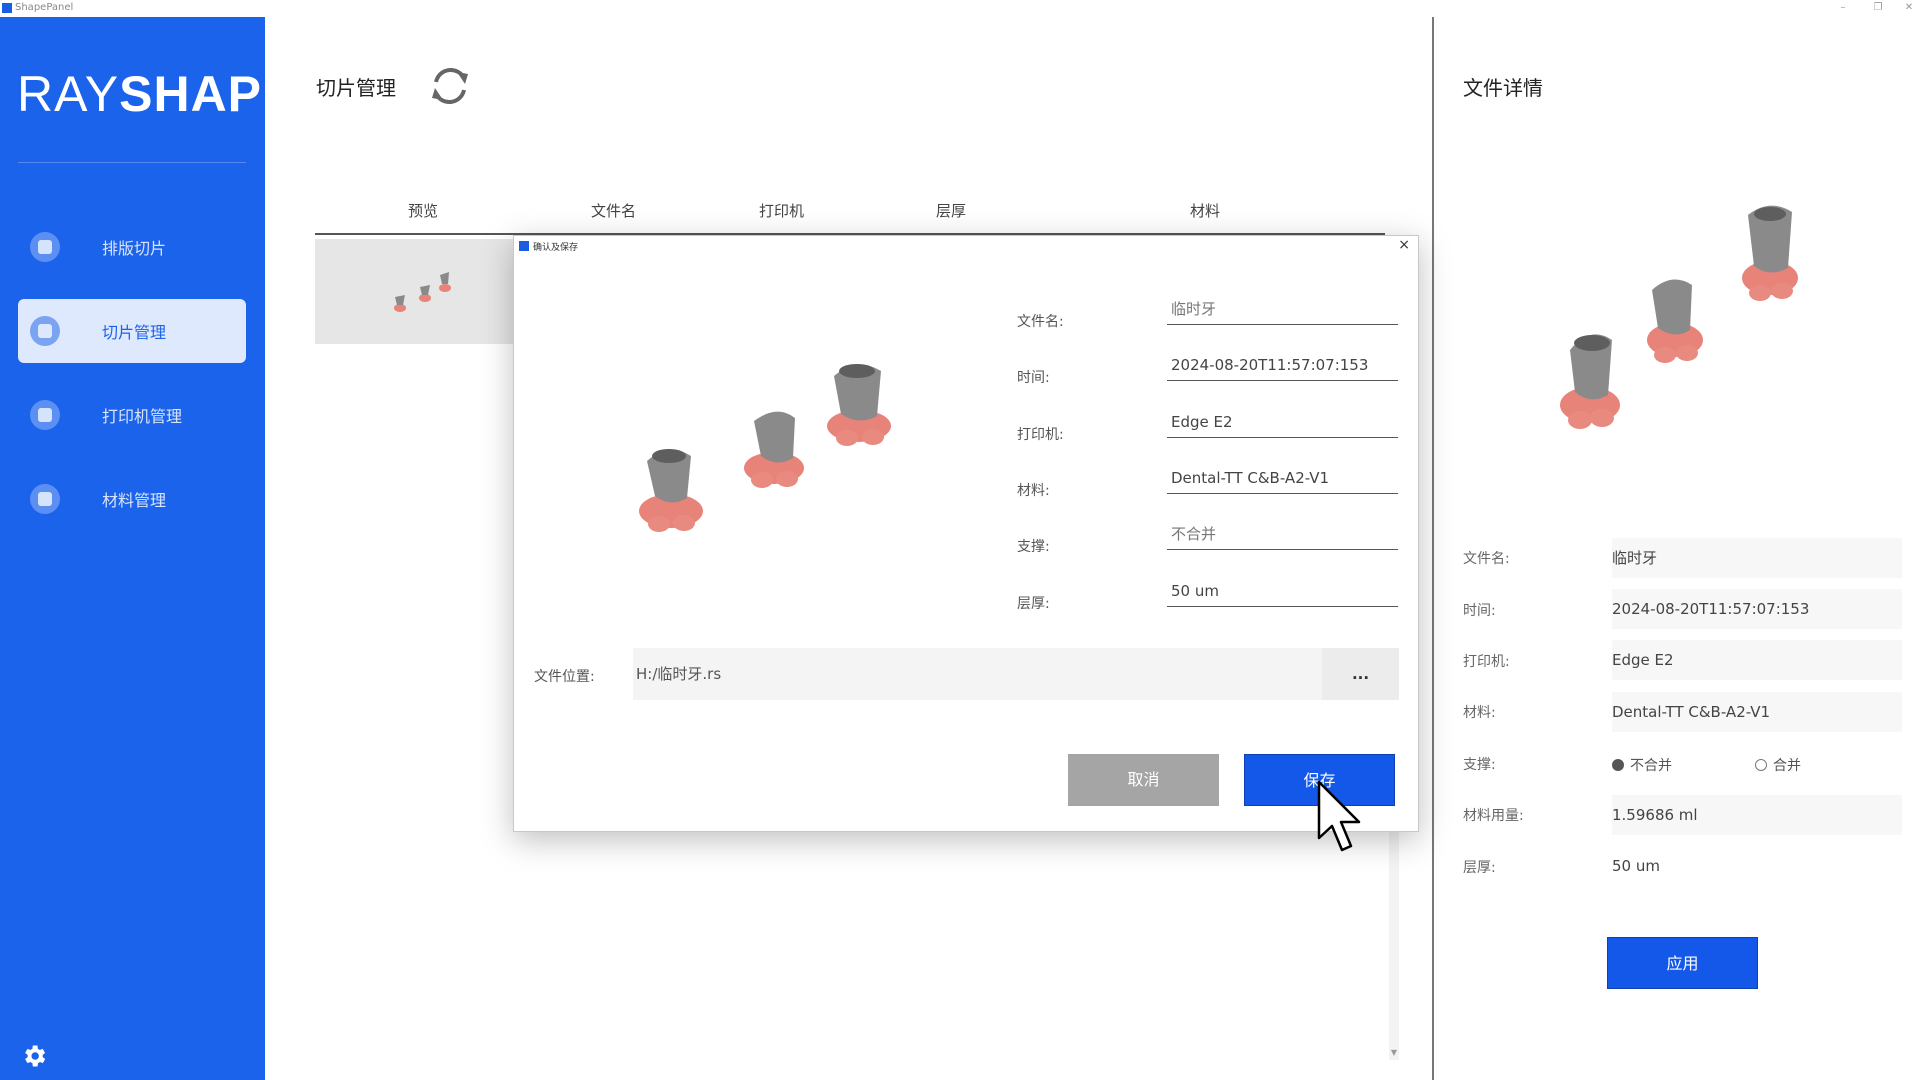  I want to click on radio-label: 不合并, so click(1651, 766).